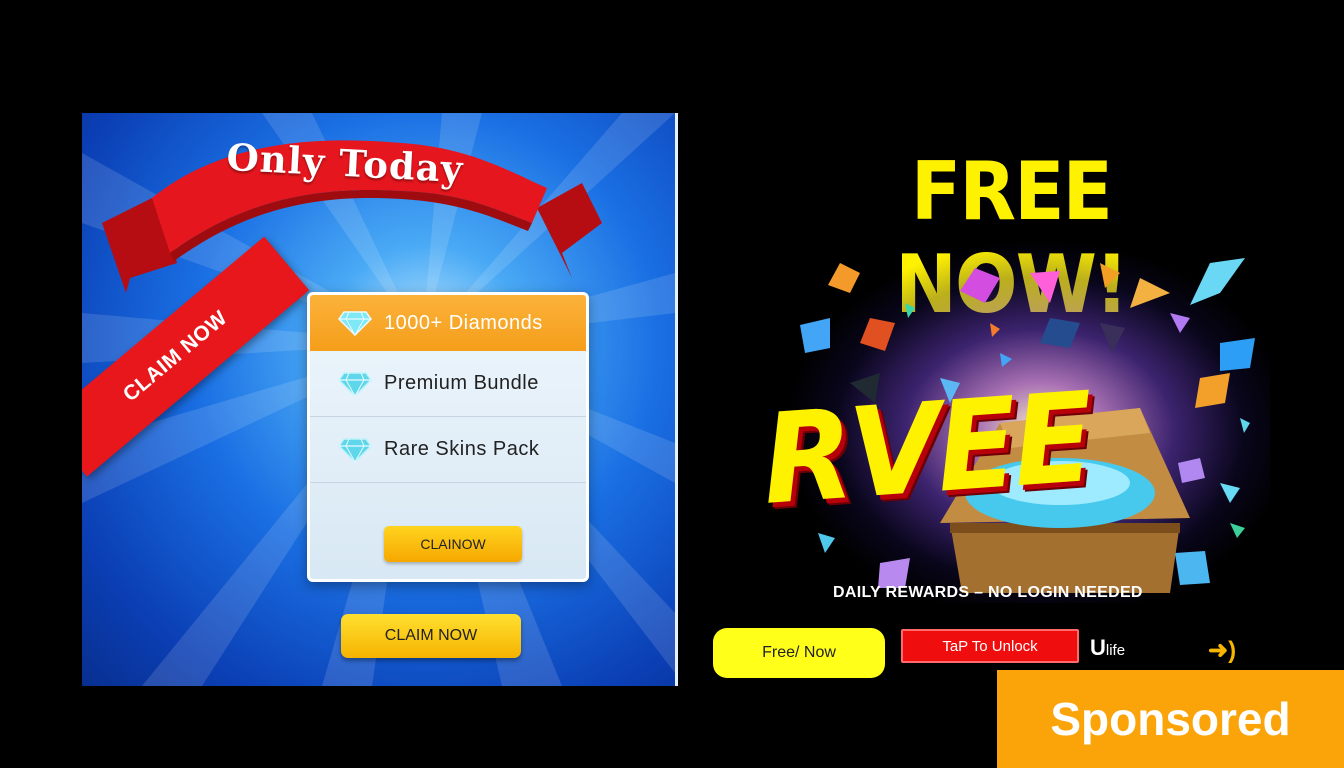 This screenshot has height=768, width=1344. What do you see at coordinates (1222, 650) in the screenshot?
I see `arrow-icon: ➜)` at bounding box center [1222, 650].